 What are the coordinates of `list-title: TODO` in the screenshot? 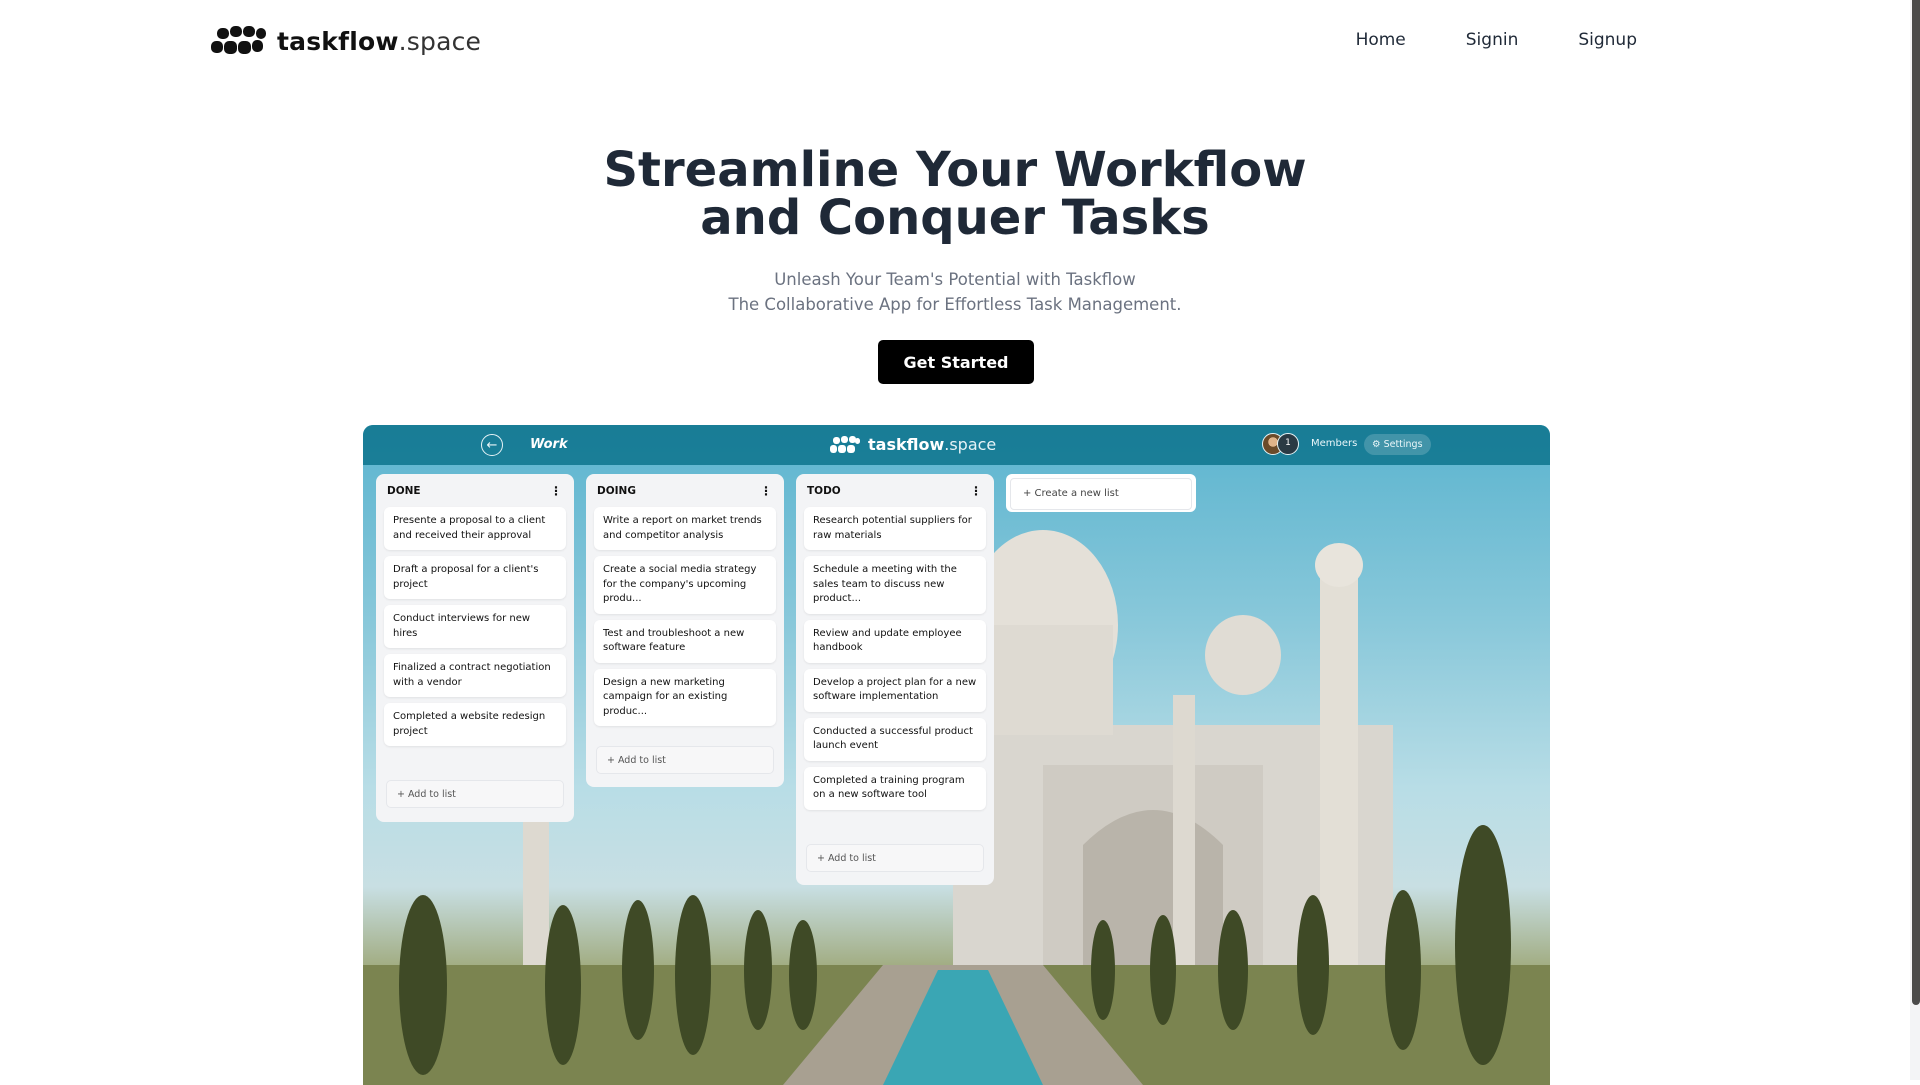 It's located at (824, 490).